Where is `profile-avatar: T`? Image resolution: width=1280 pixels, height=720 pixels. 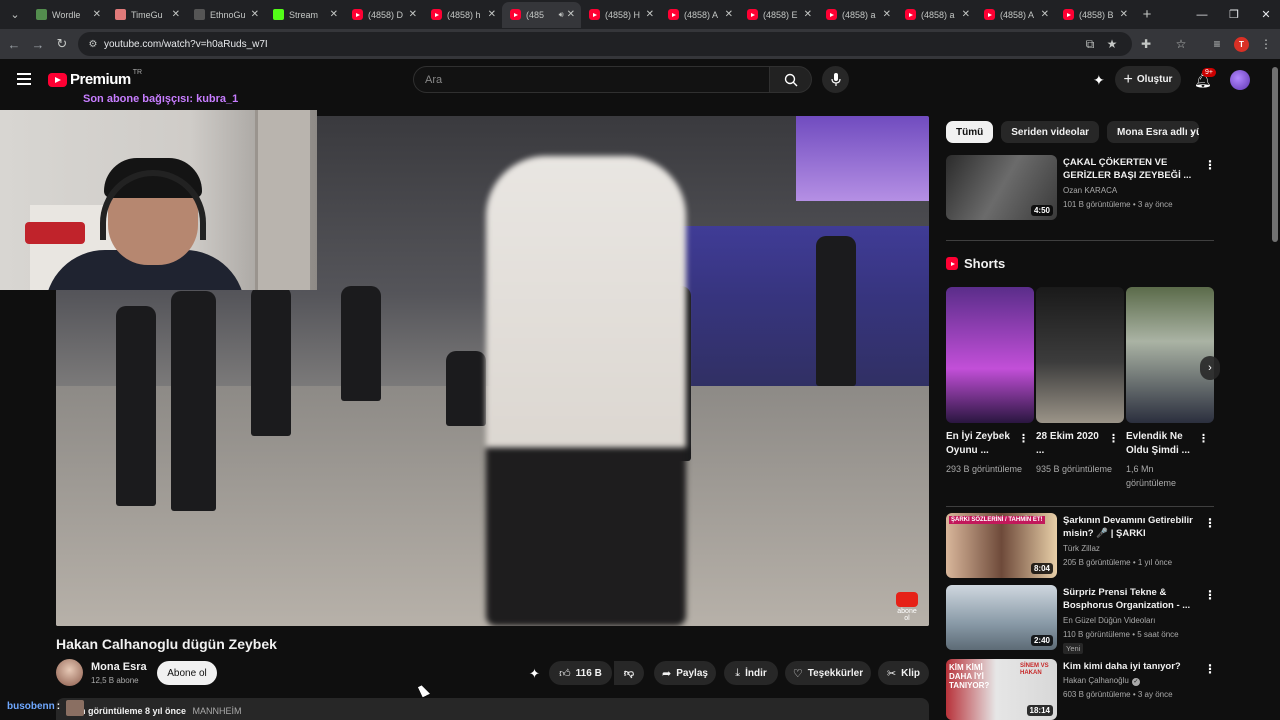
profile-avatar: T is located at coordinates (1241, 44).